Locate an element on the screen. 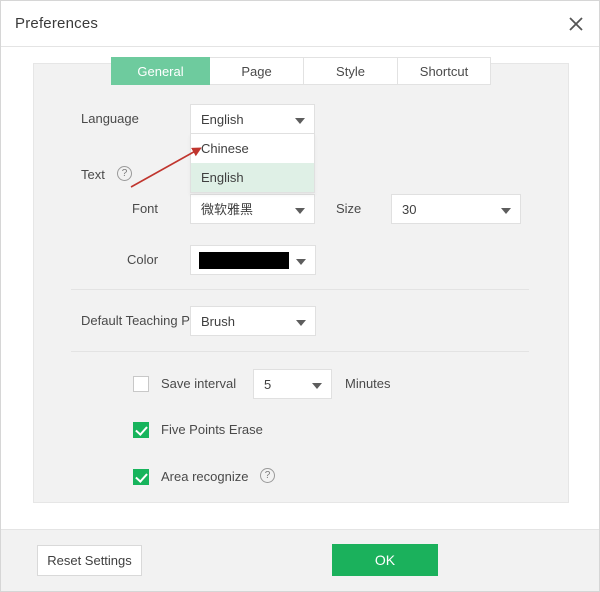  tab-bar: General Page Style Shortcut is located at coordinates (301, 71).